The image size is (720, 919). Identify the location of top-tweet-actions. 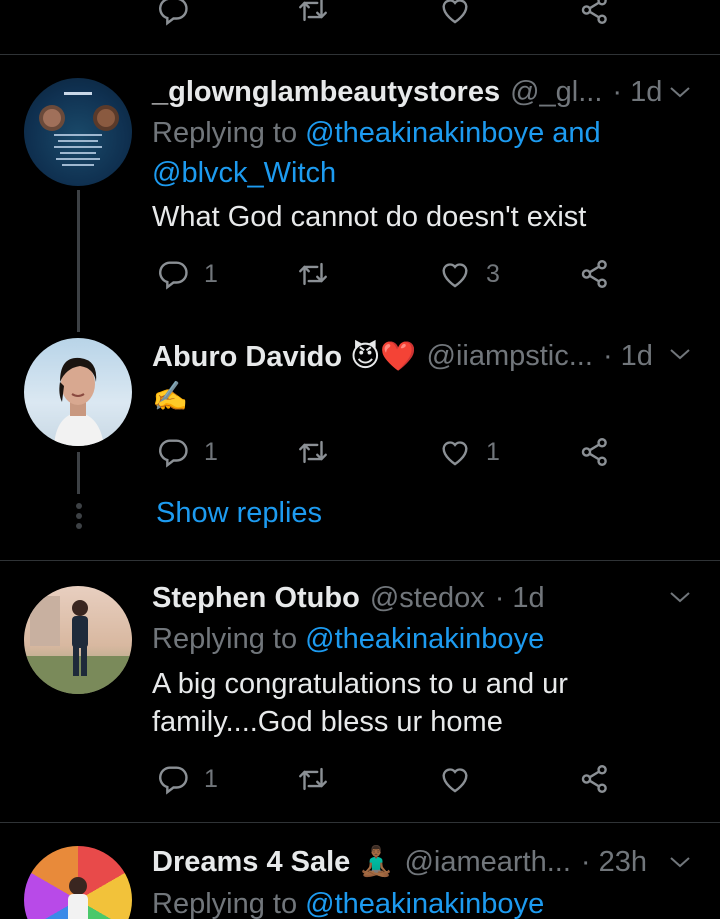
(386, 15).